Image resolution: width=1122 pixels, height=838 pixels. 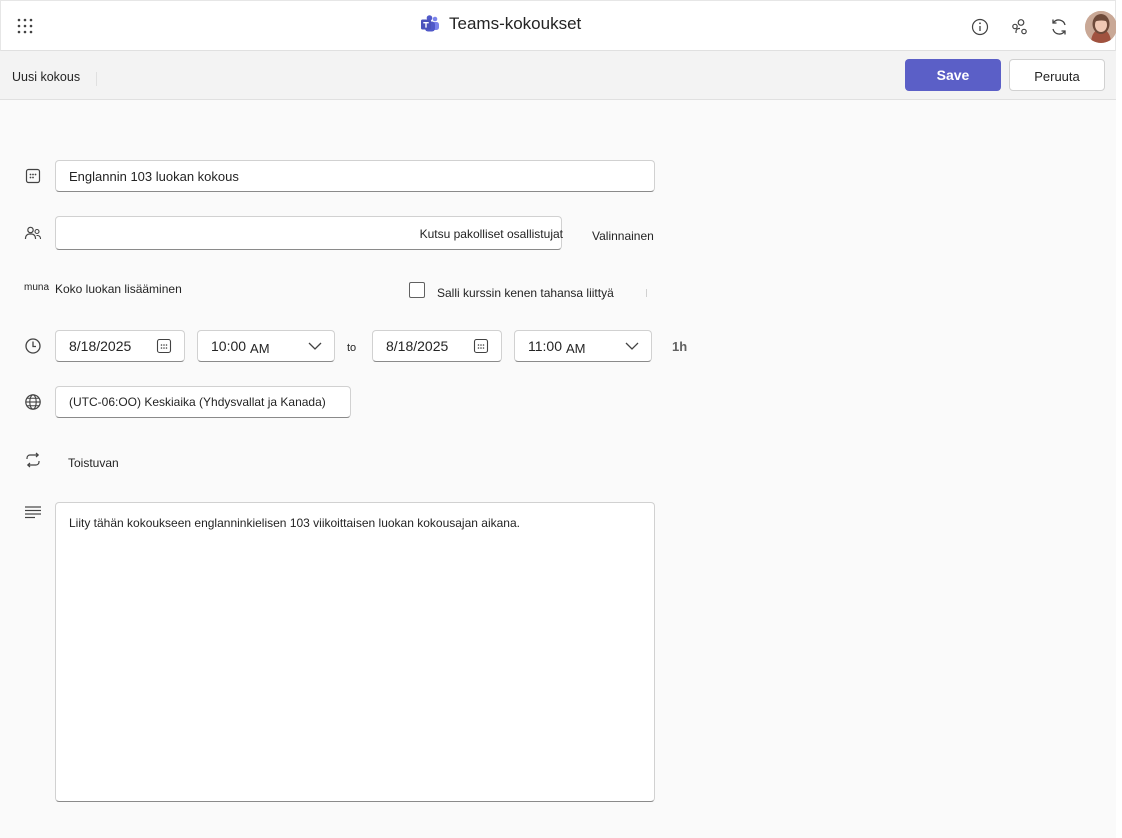 What do you see at coordinates (417, 290) in the screenshot?
I see `allow-anyone-checkbox` at bounding box center [417, 290].